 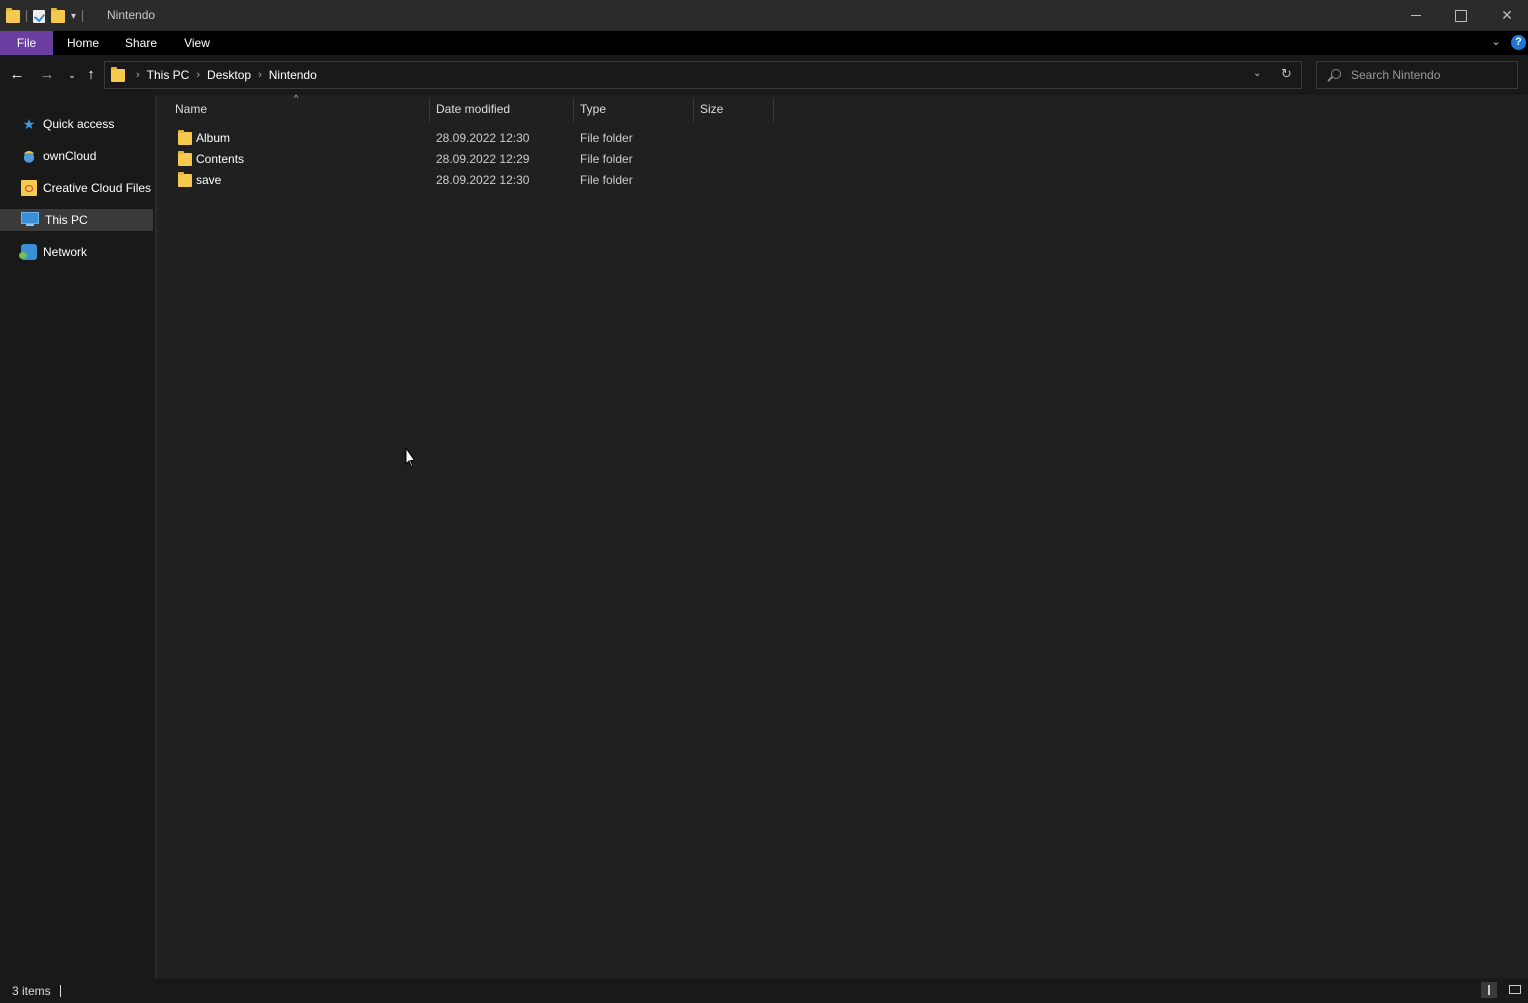 I want to click on up-button: ↑, so click(x=91, y=75).